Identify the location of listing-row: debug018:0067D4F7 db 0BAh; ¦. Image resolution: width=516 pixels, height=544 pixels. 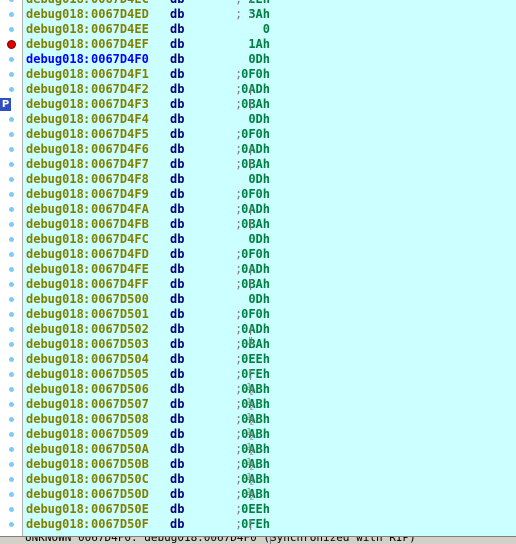
(269, 164).